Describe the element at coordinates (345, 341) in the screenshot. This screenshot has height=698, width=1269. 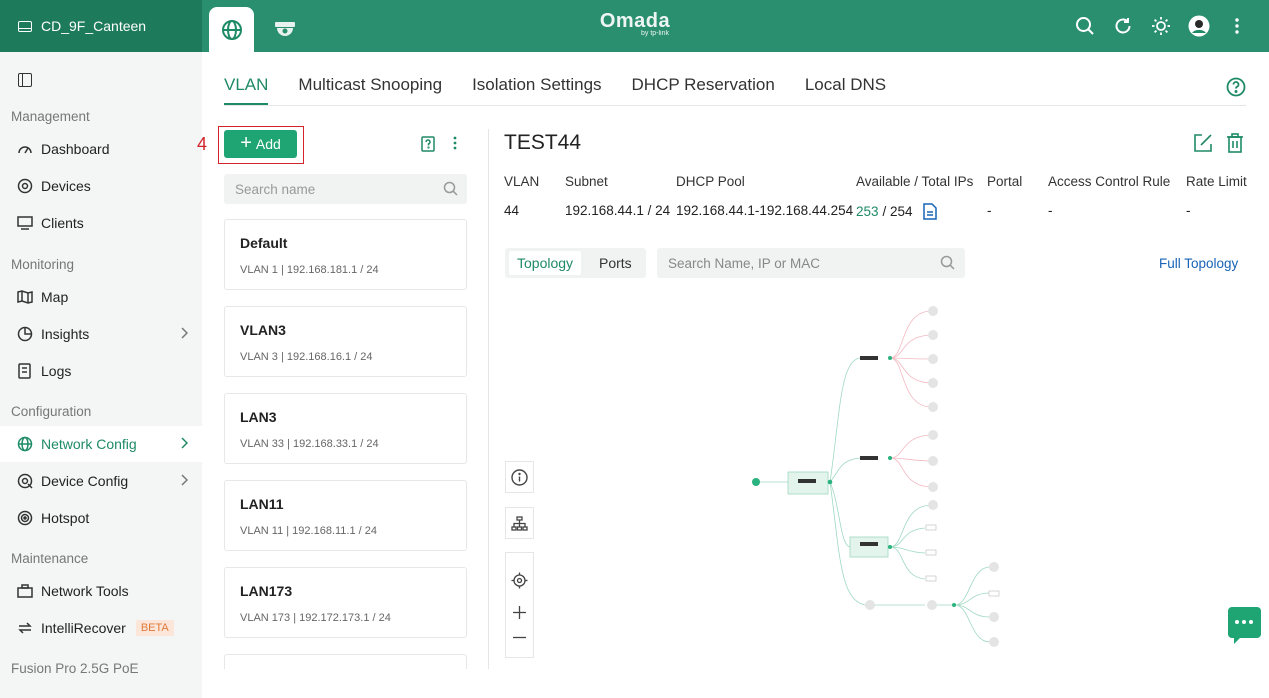
I see `vlan-card-vlan3: VLAN3 VLAN 3 | 192.168.16.1 / 24` at that location.